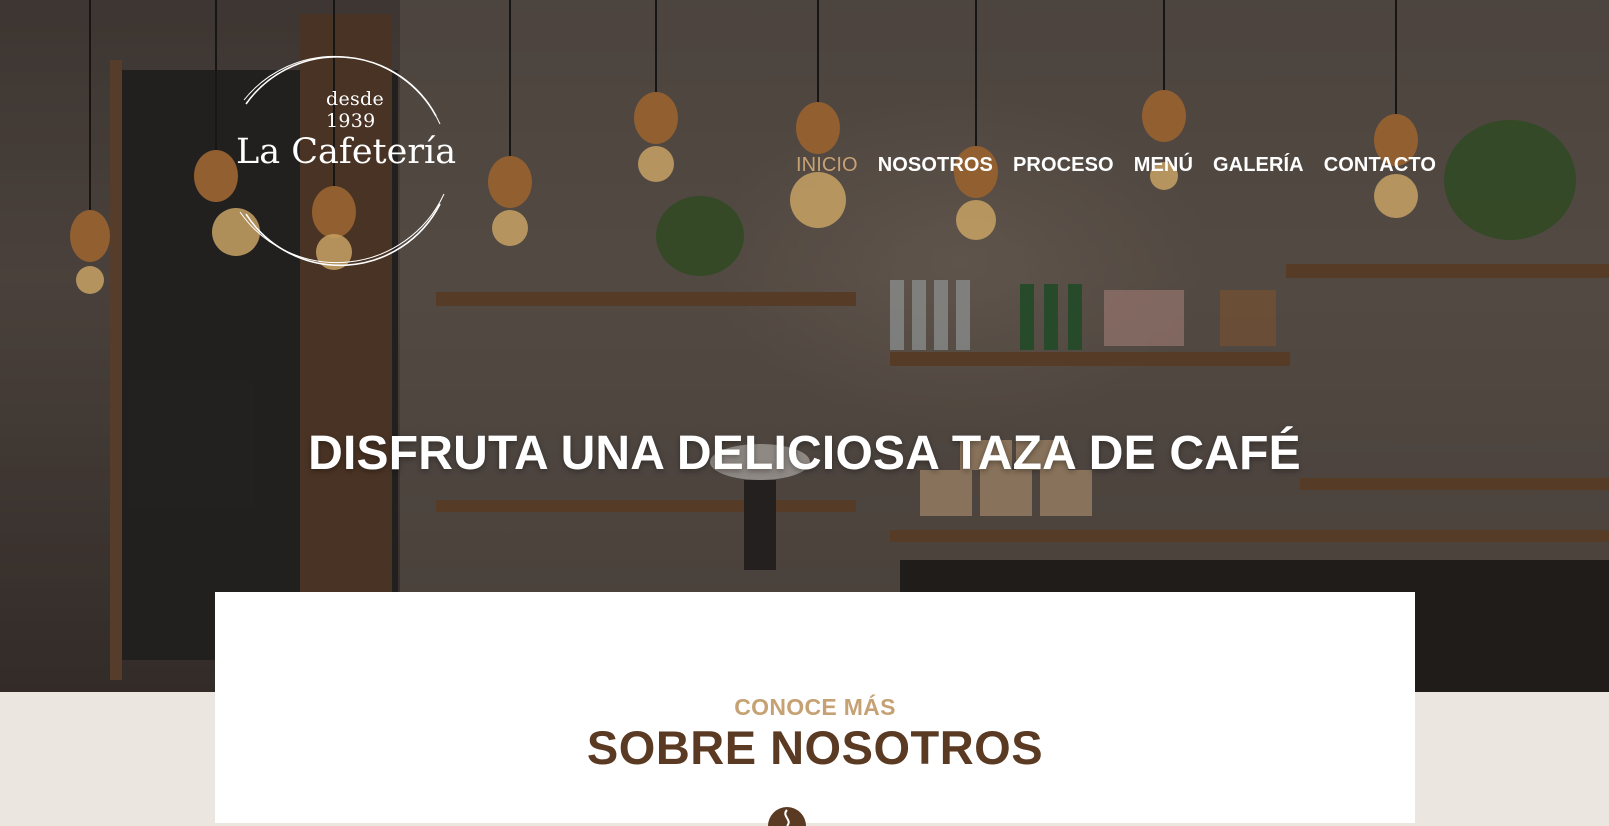 The width and height of the screenshot is (1609, 826). Describe the element at coordinates (935, 165) in the screenshot. I see `nav-link-nosotros: NOSOTROS` at that location.